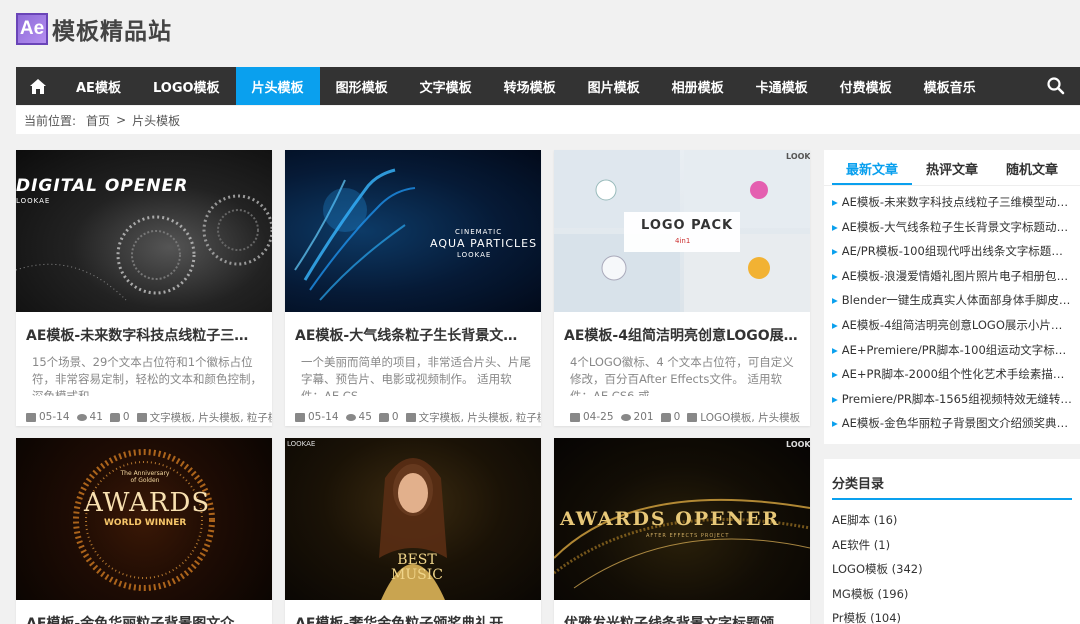 The height and width of the screenshot is (624, 1080). Describe the element at coordinates (48, 417) in the screenshot. I see `post-date: 05-14` at that location.